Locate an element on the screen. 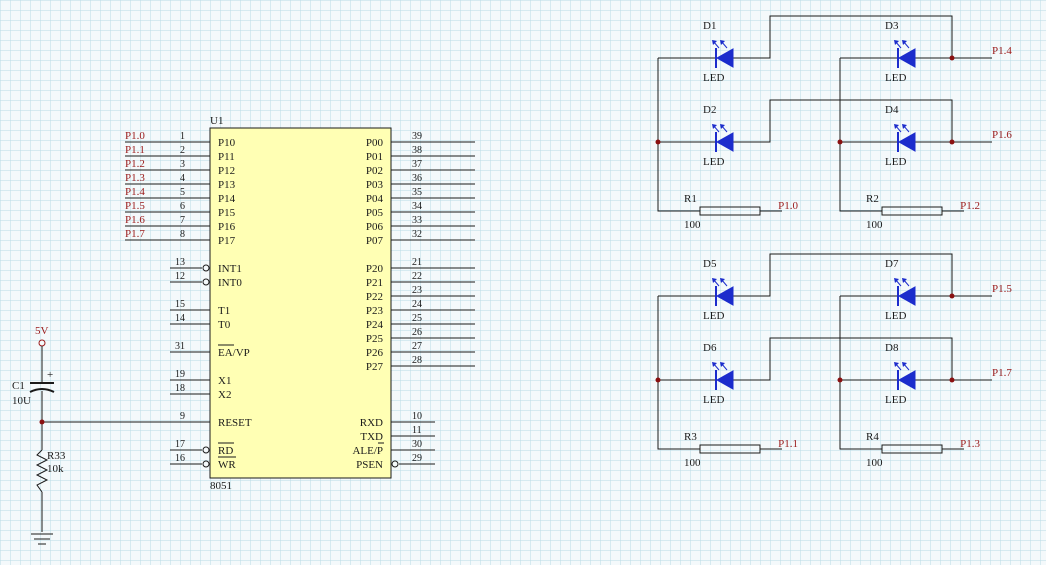  pin-number: 6 is located at coordinates (182, 206).